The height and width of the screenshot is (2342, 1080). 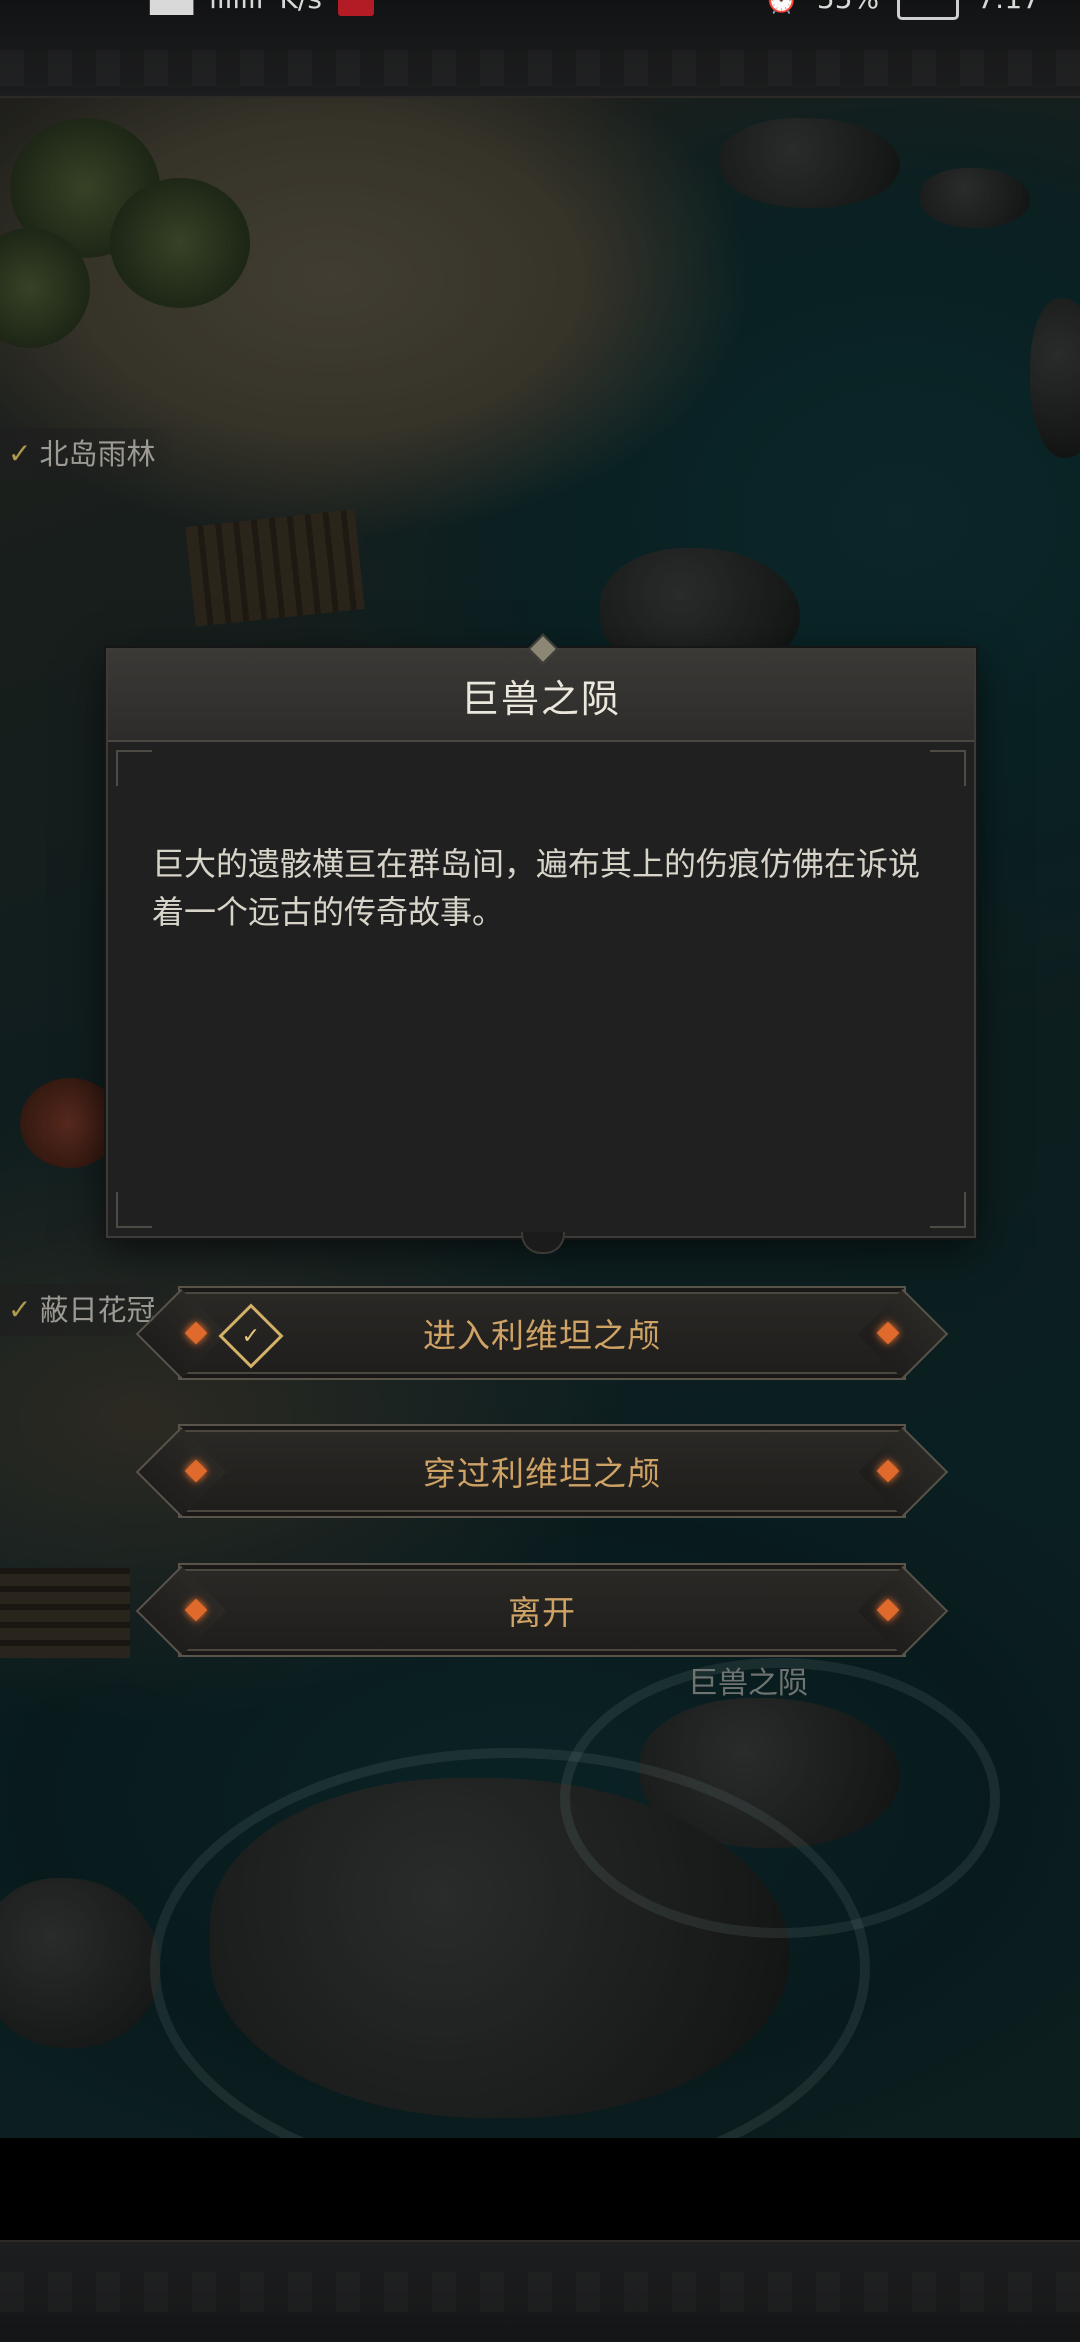 I want to click on battery-icon, so click(x=928, y=10).